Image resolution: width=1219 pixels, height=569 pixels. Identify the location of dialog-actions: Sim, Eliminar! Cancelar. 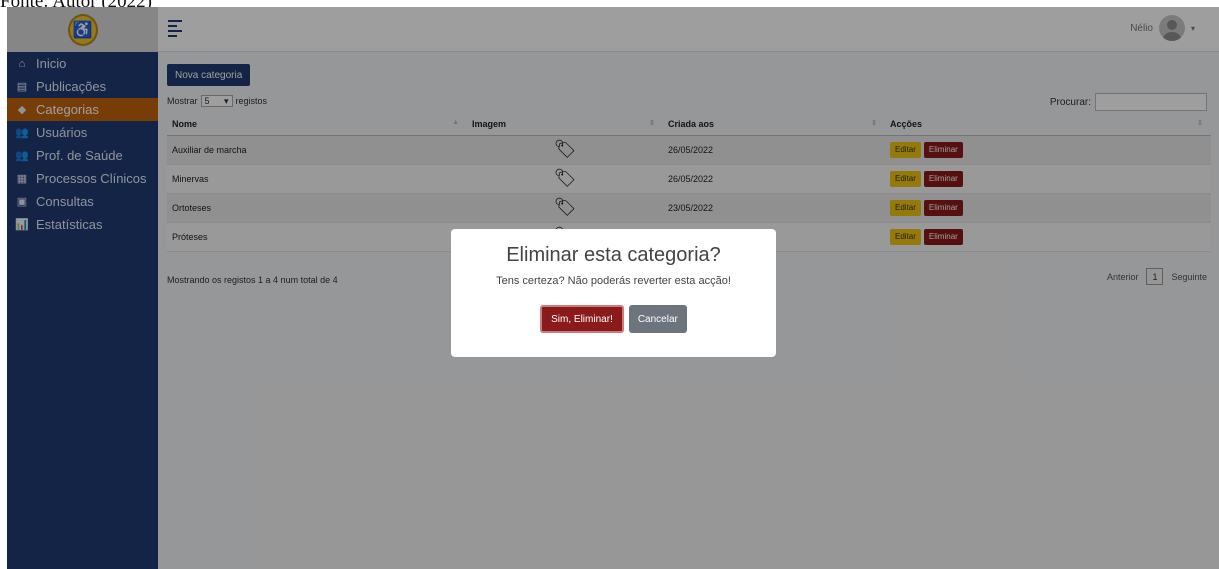
(613, 319).